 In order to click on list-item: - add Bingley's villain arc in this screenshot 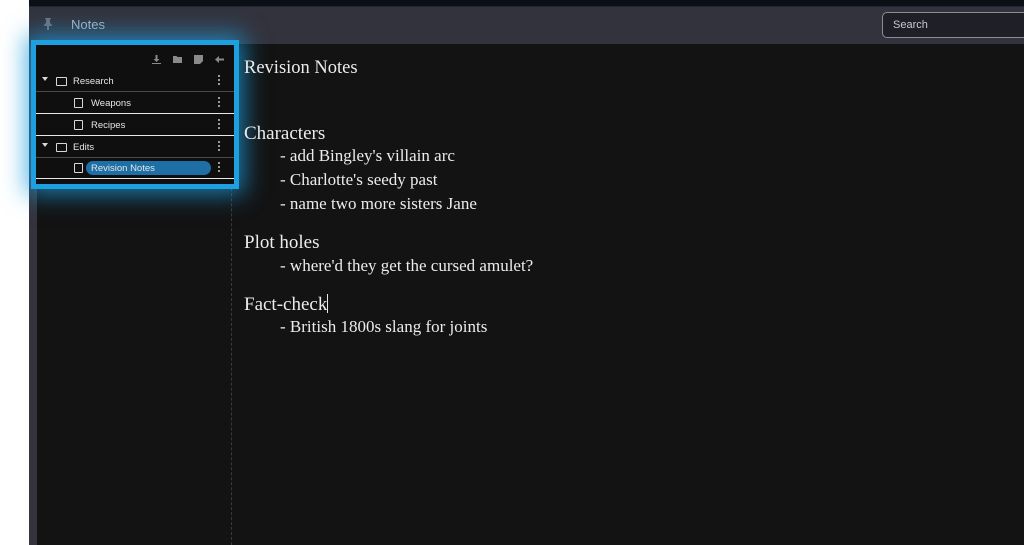, I will do `click(367, 155)`.